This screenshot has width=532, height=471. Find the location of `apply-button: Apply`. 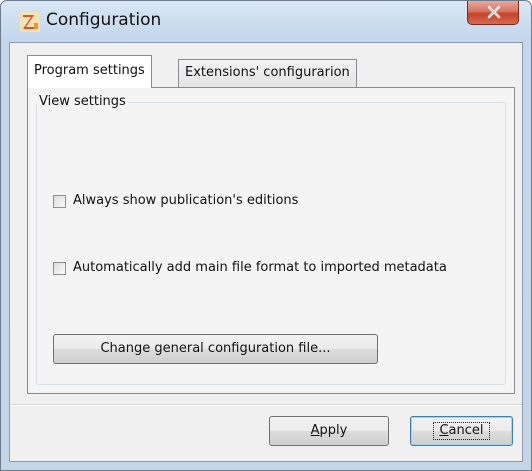

apply-button: Apply is located at coordinates (329, 431).